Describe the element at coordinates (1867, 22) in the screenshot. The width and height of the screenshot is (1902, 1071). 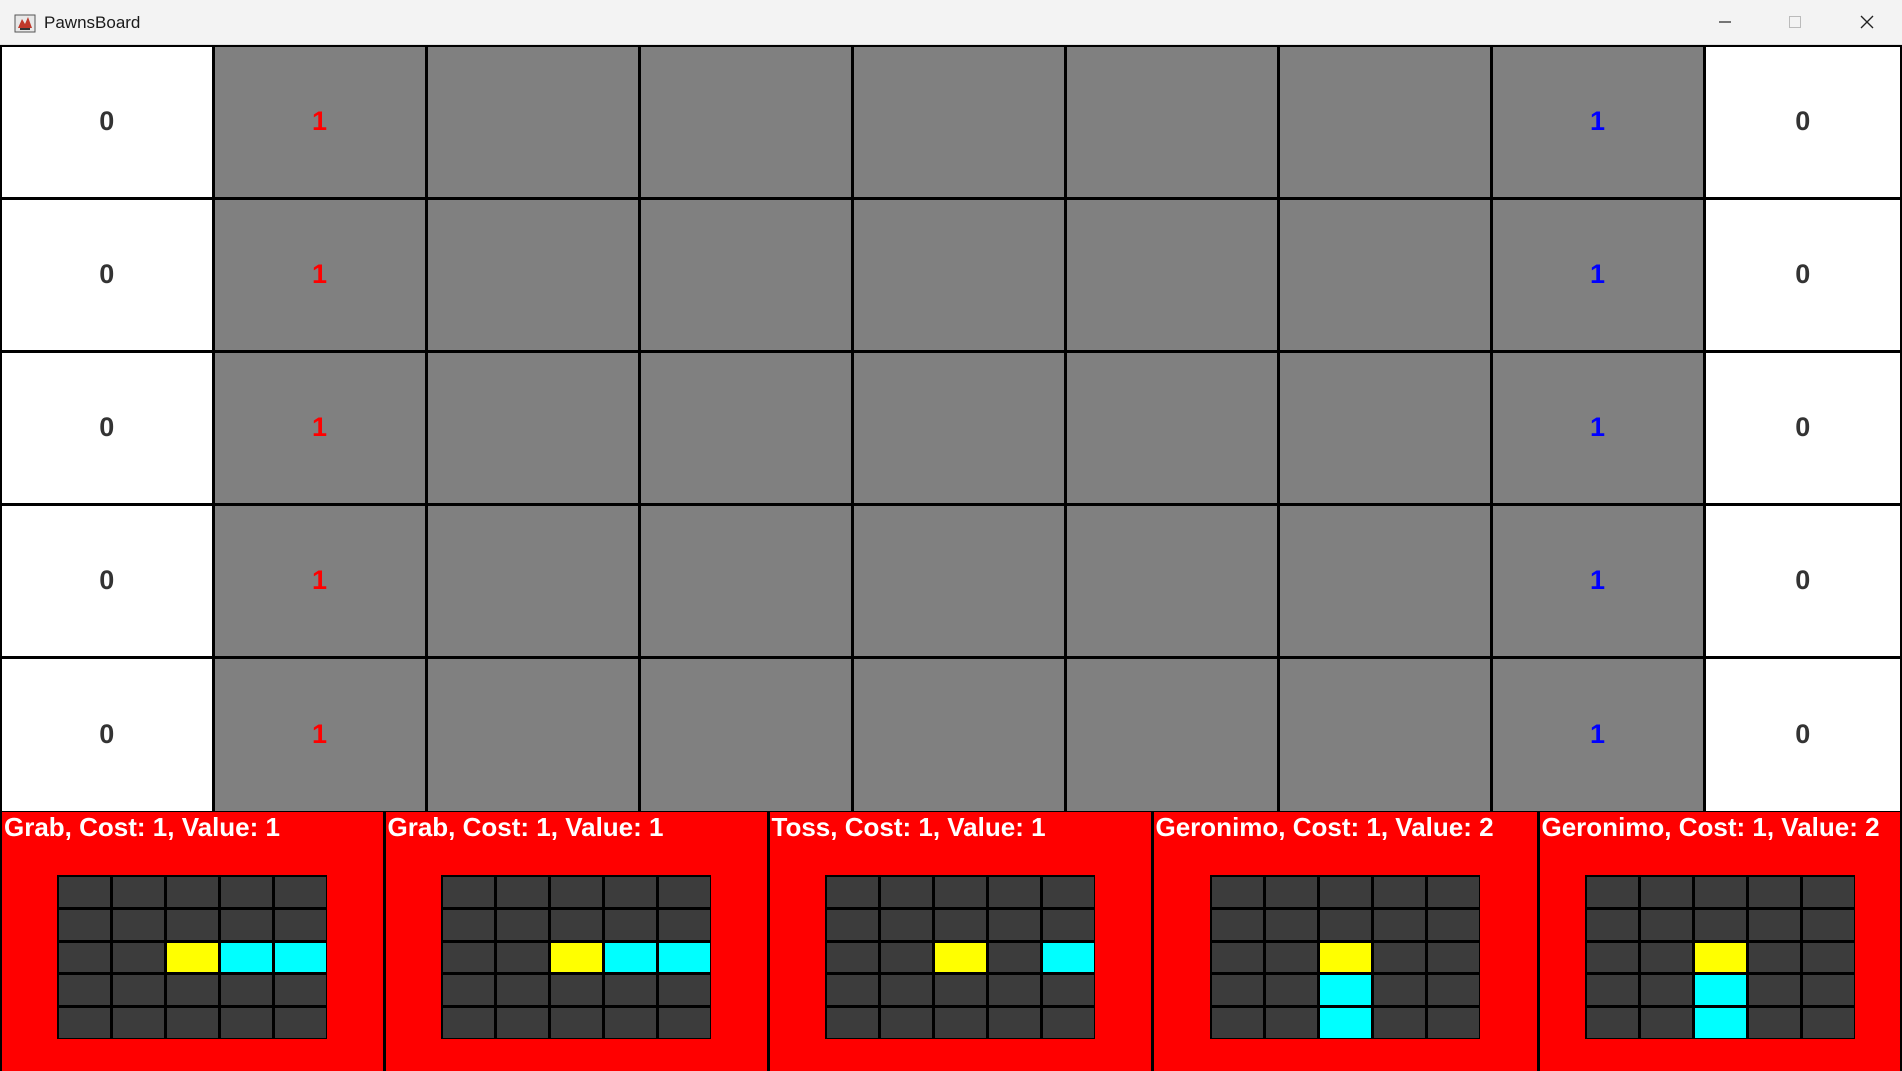
I see `close-button` at that location.